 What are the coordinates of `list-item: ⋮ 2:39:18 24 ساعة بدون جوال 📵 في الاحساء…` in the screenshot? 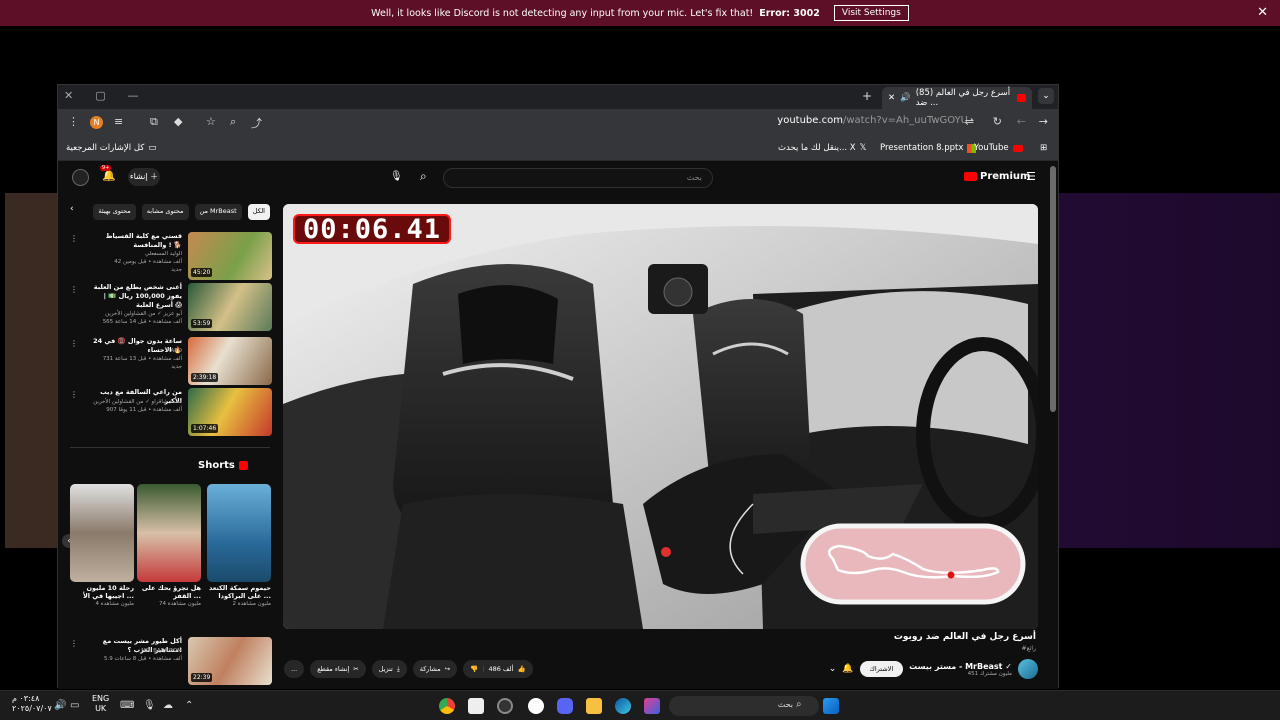 It's located at (171, 361).